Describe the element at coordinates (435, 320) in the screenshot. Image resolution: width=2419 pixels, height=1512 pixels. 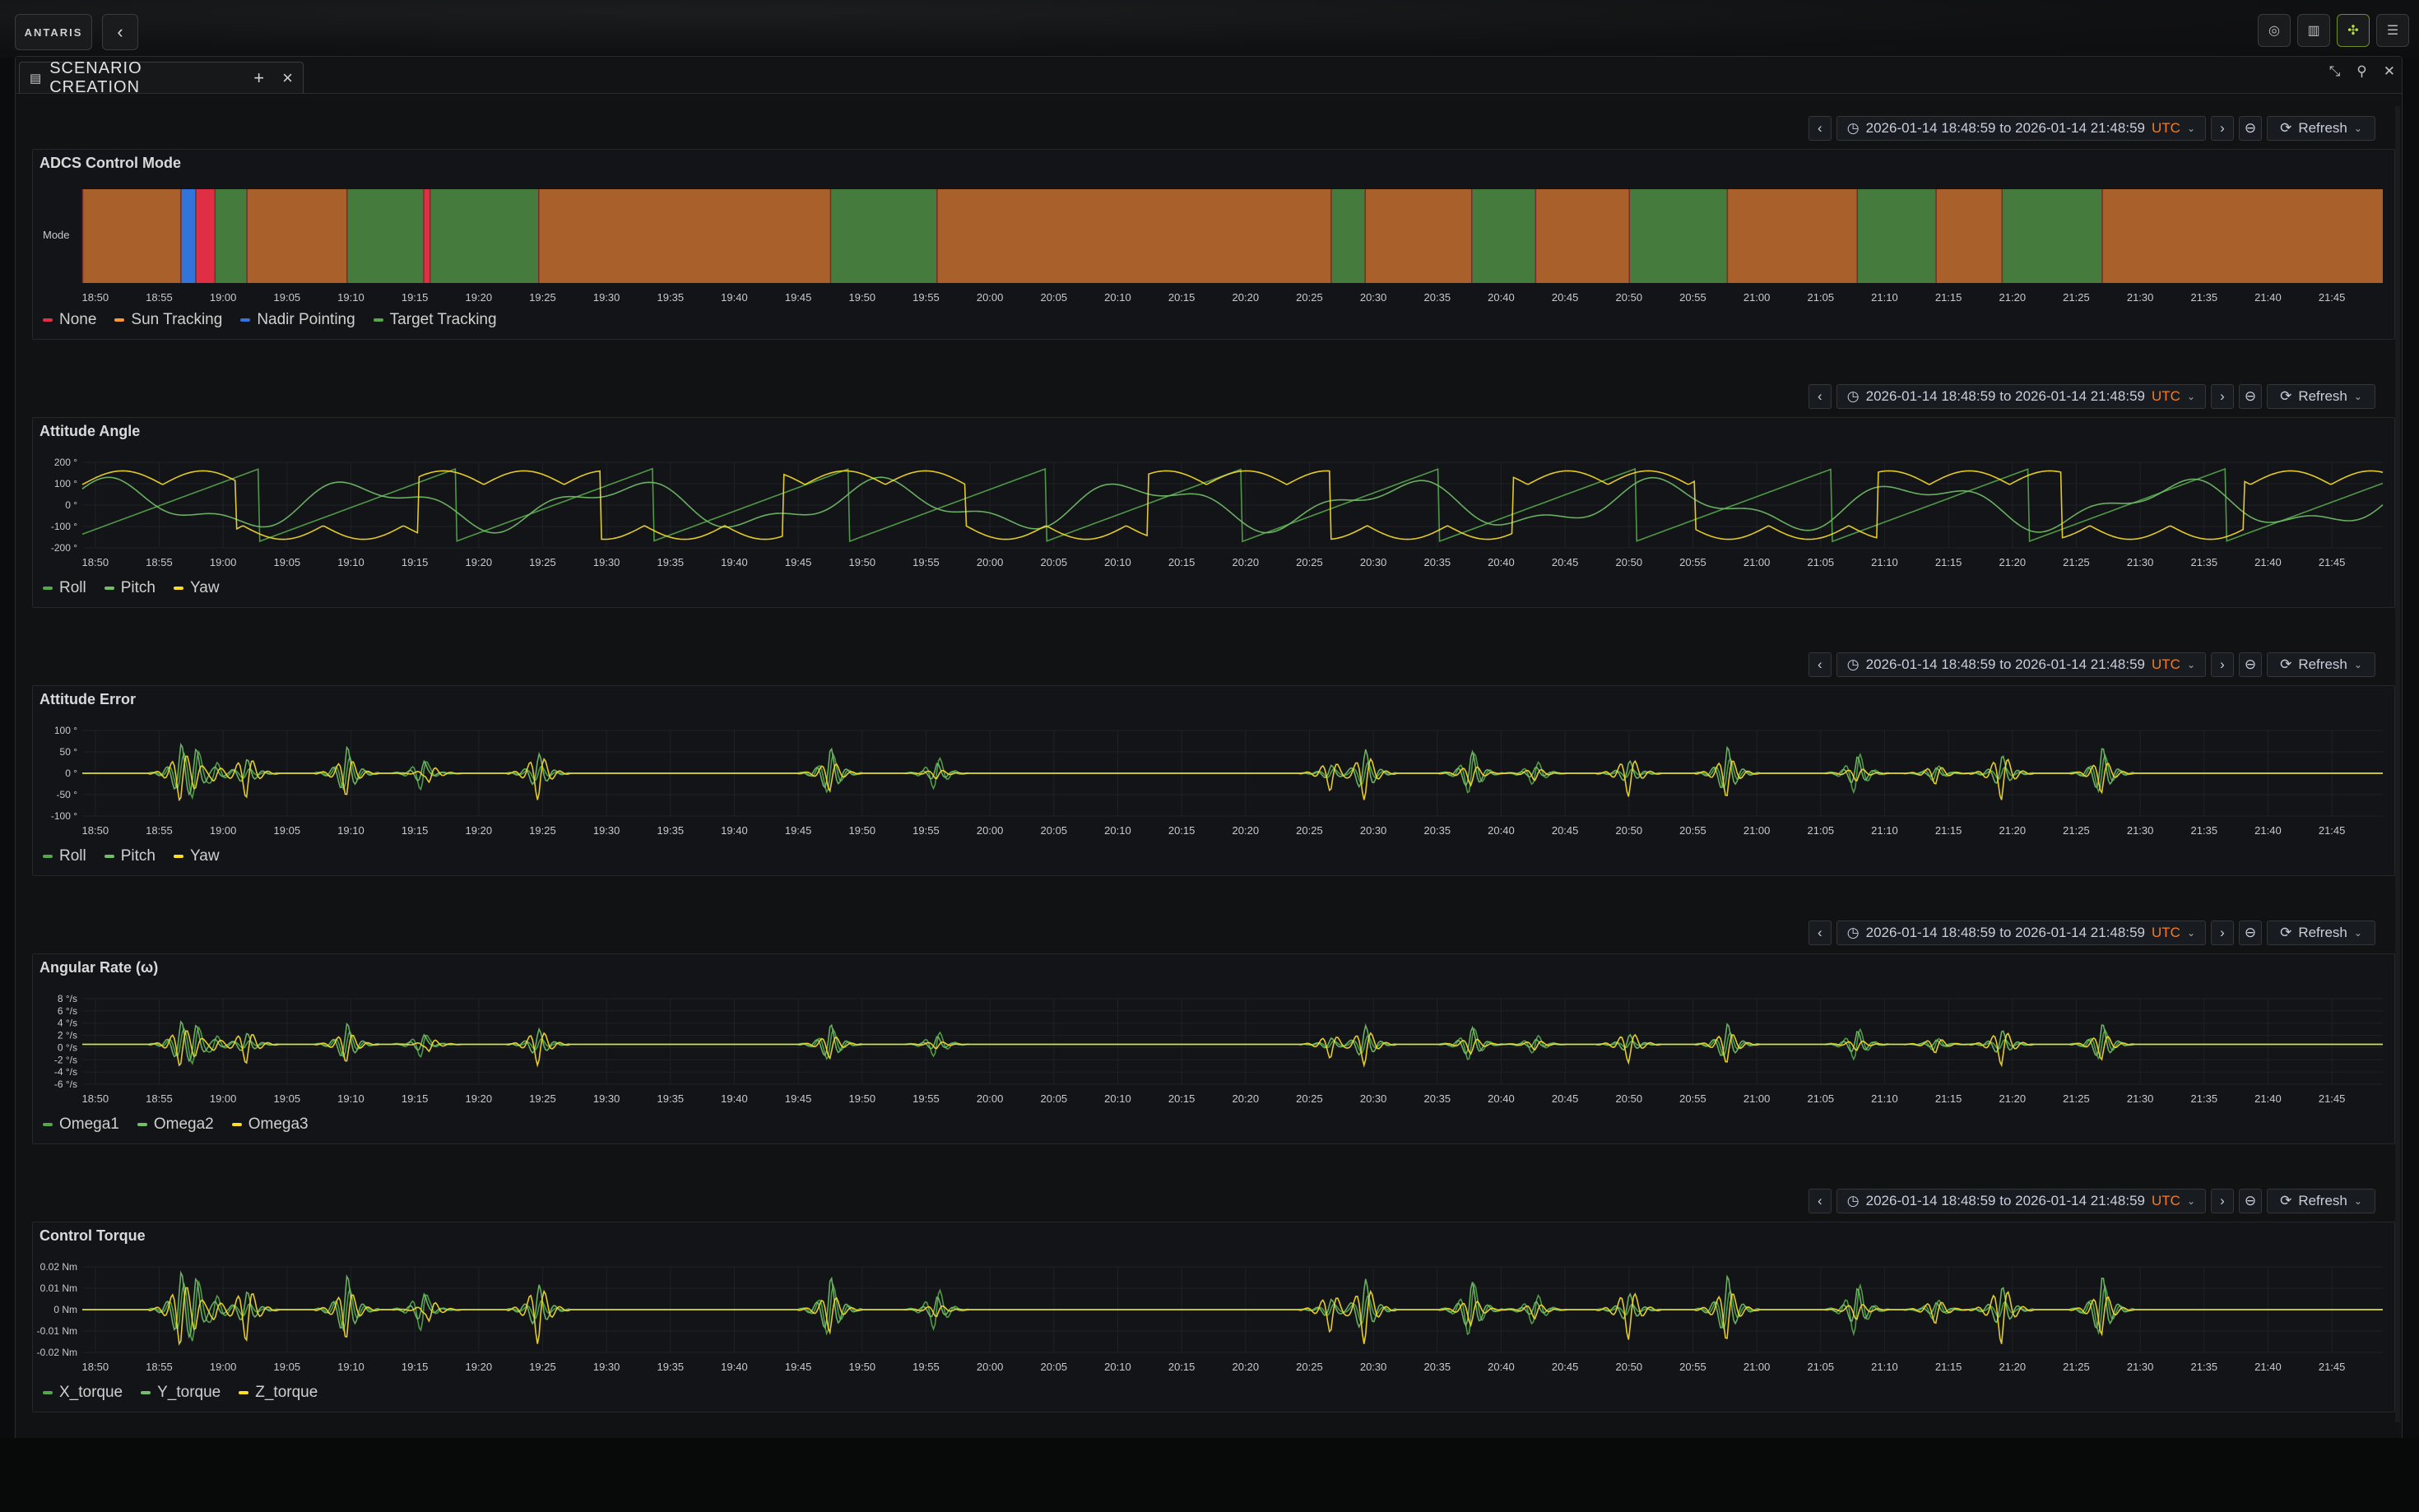
I see `legend-item: Target Tracking` at that location.